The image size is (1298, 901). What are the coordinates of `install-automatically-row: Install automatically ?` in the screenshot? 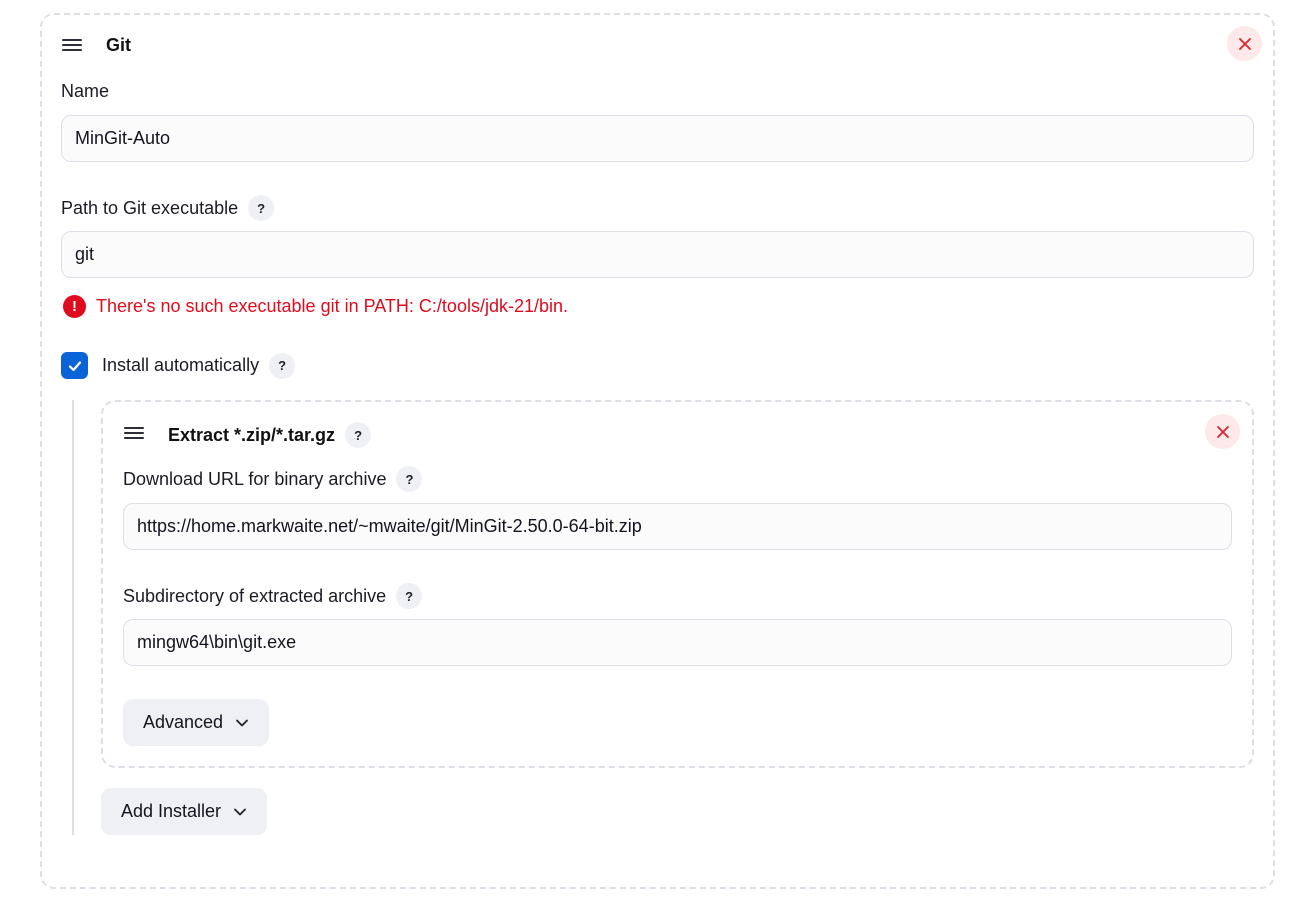 It's located at (178, 365).